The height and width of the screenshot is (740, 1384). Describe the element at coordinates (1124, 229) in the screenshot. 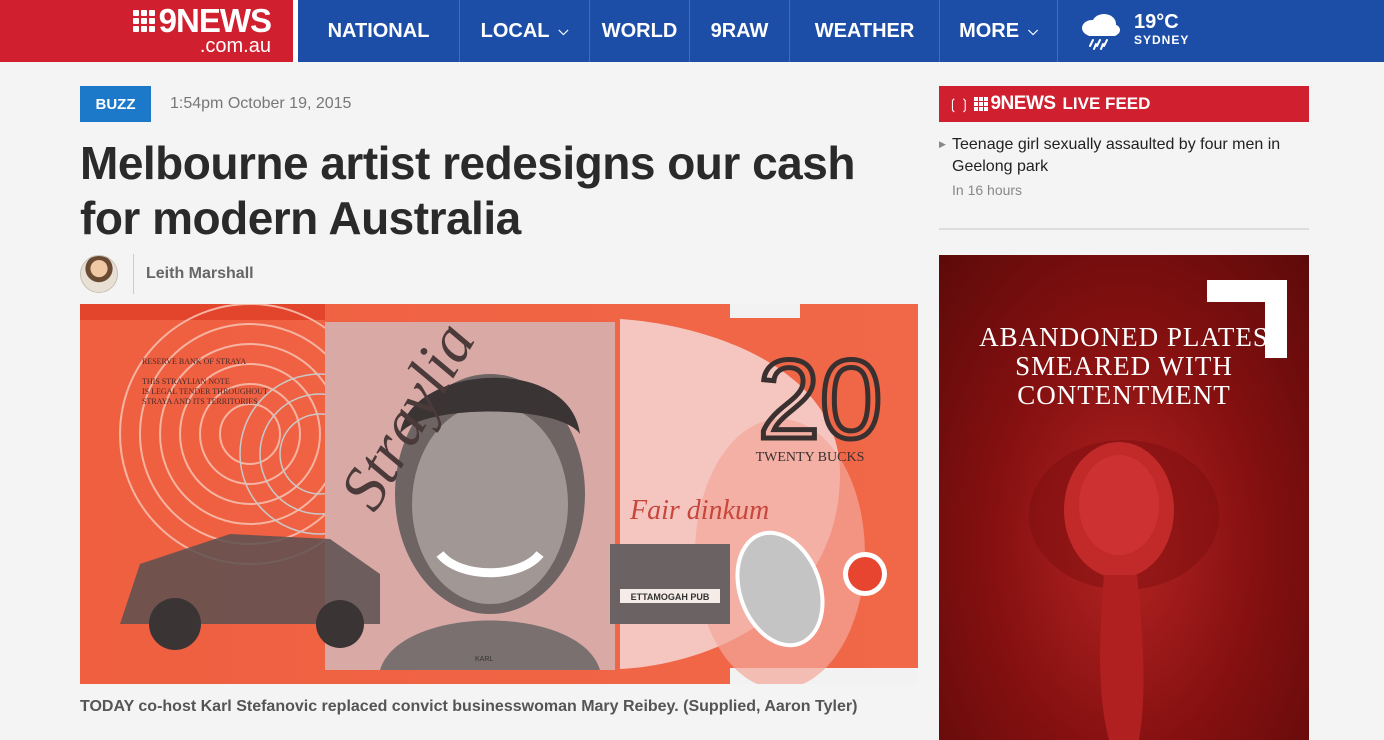

I see `feed-divider` at that location.